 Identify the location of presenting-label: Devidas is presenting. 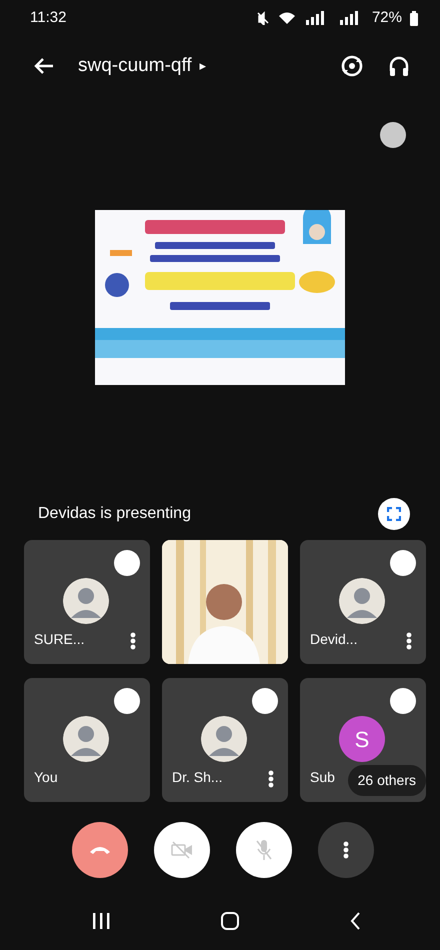
(114, 514).